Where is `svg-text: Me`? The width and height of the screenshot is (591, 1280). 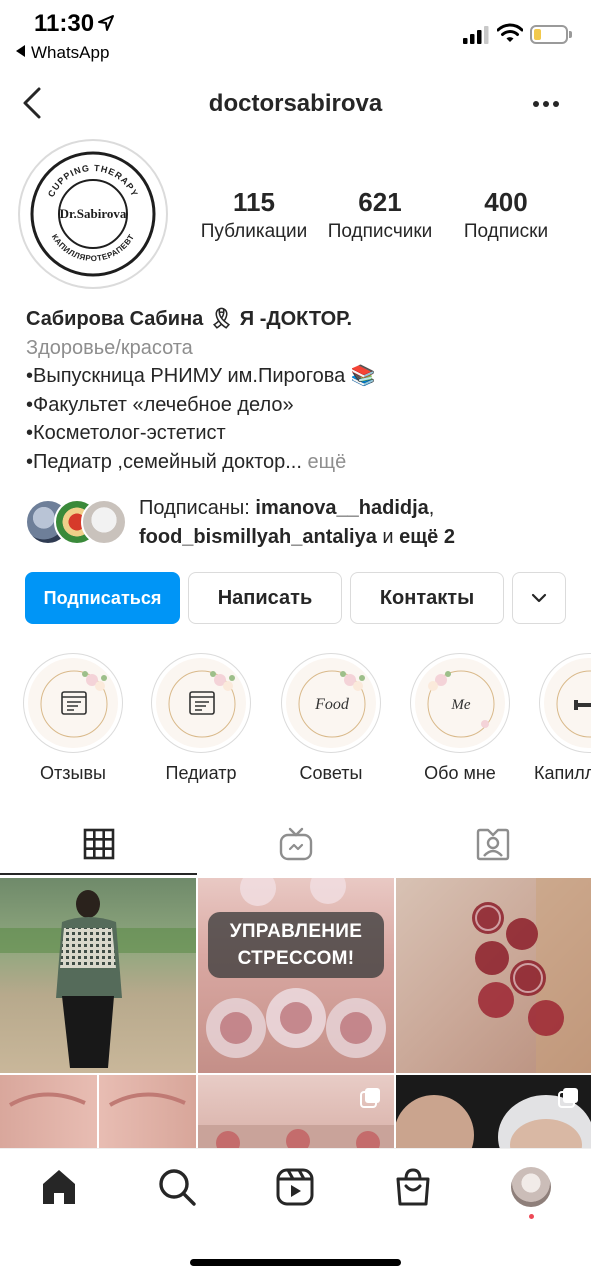
svg-text: Me is located at coordinates (460, 705).